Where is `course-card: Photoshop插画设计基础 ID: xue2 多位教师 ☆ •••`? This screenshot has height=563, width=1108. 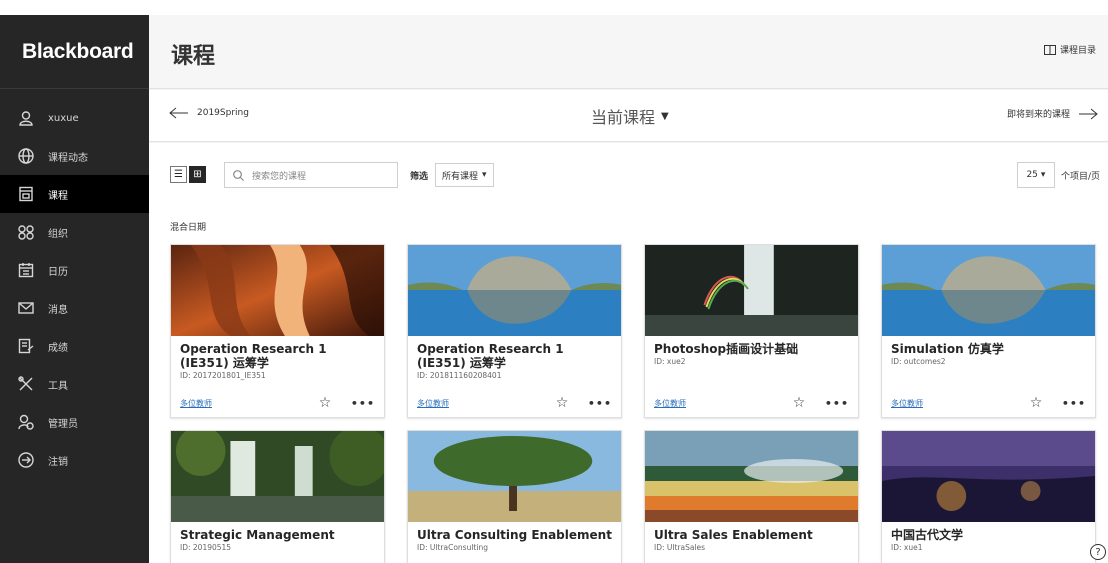
course-card: Photoshop插画设计基础 ID: xue2 多位教师 ☆ ••• is located at coordinates (751, 331).